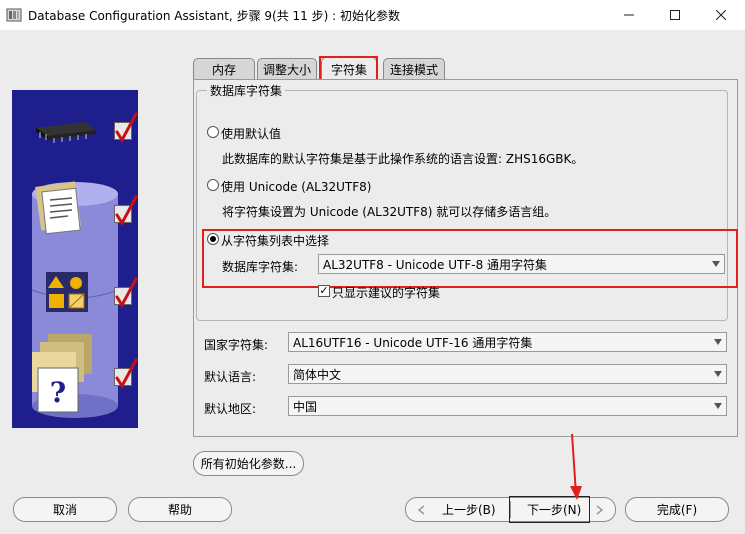 The image size is (745, 534). Describe the element at coordinates (507, 374) in the screenshot. I see `default-language-select: 简体中文` at that location.